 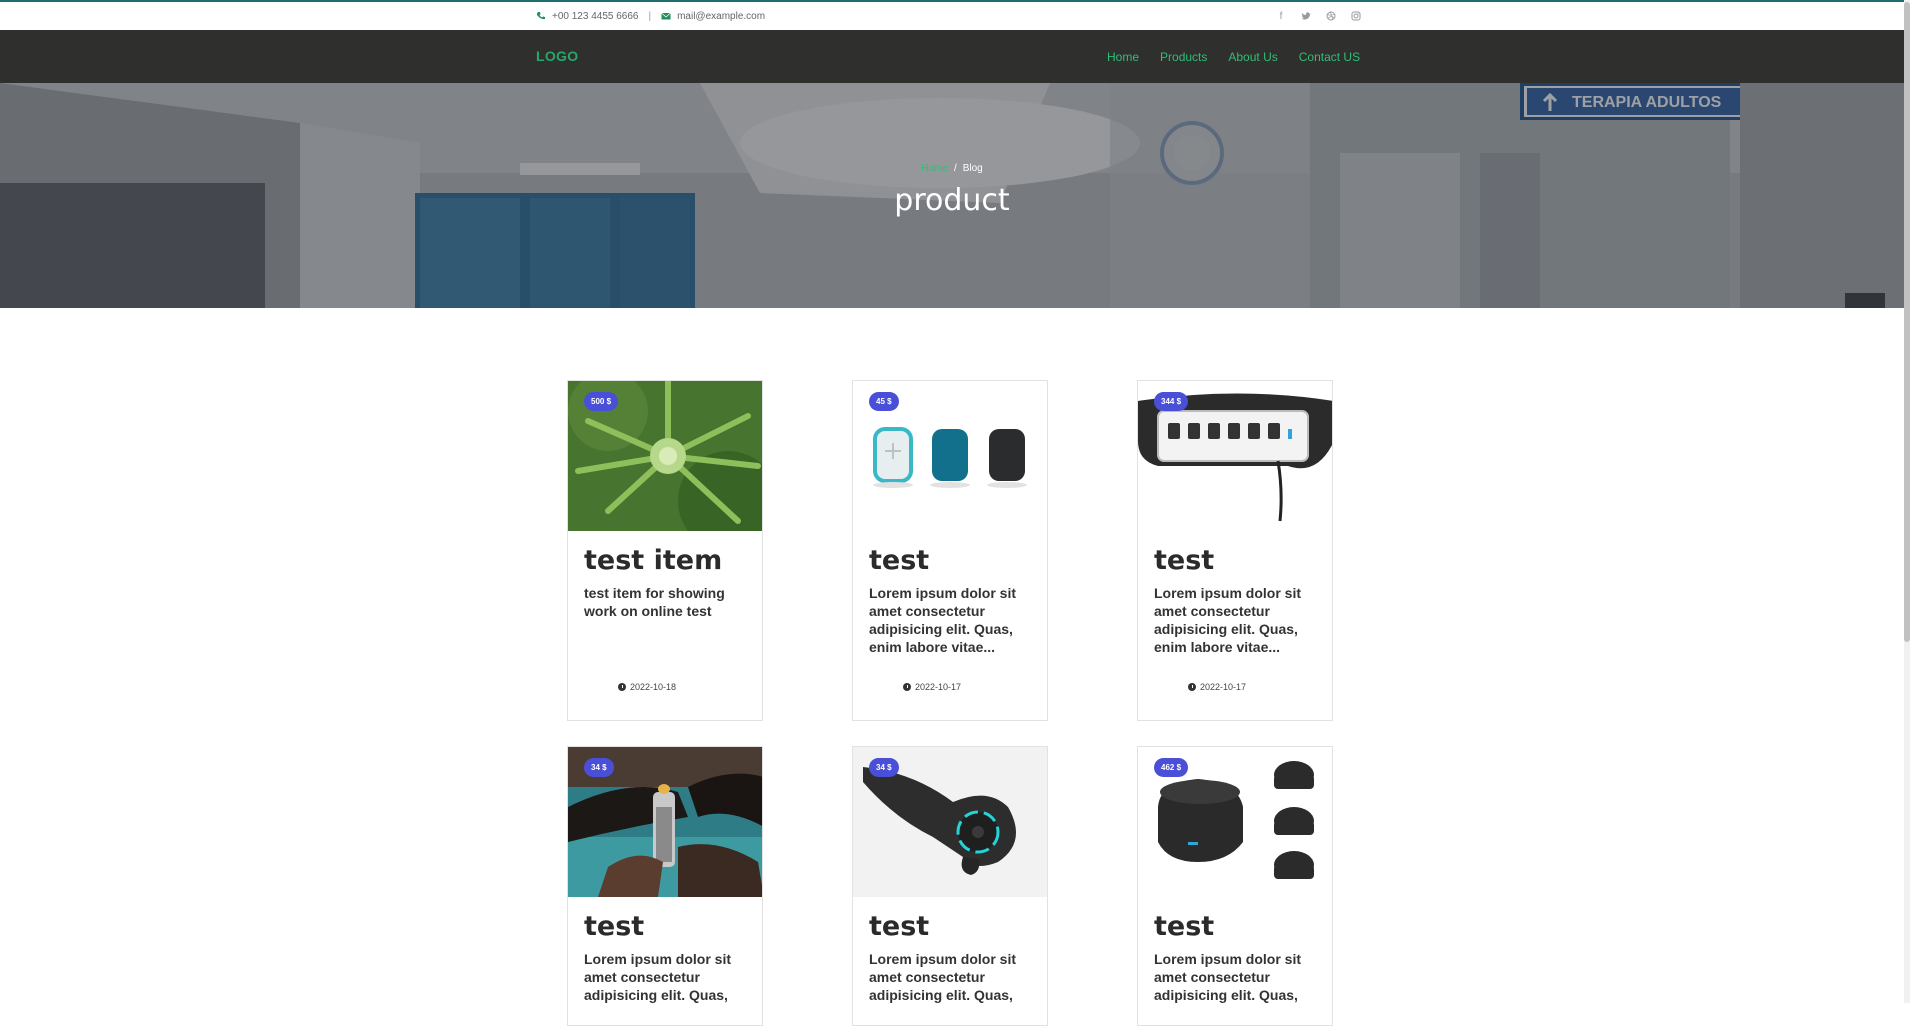 I want to click on social-links: f, so click(x=1318, y=16).